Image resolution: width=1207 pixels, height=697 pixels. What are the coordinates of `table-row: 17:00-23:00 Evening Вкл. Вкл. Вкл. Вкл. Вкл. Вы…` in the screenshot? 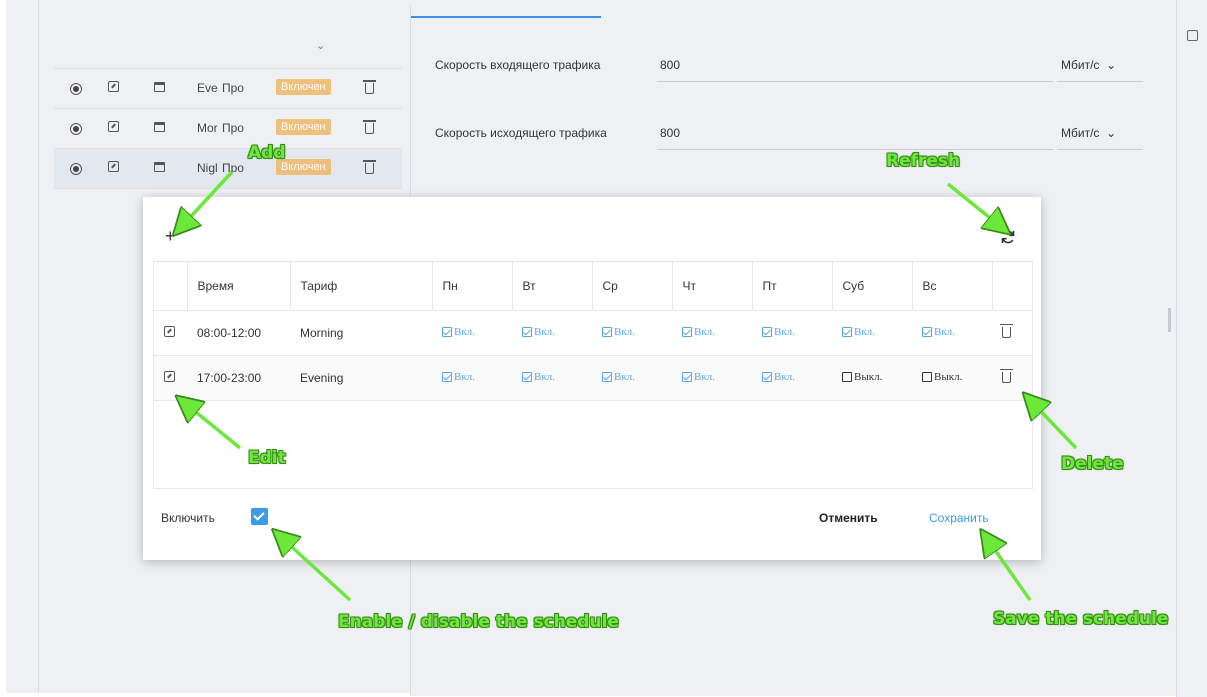 It's located at (593, 378).